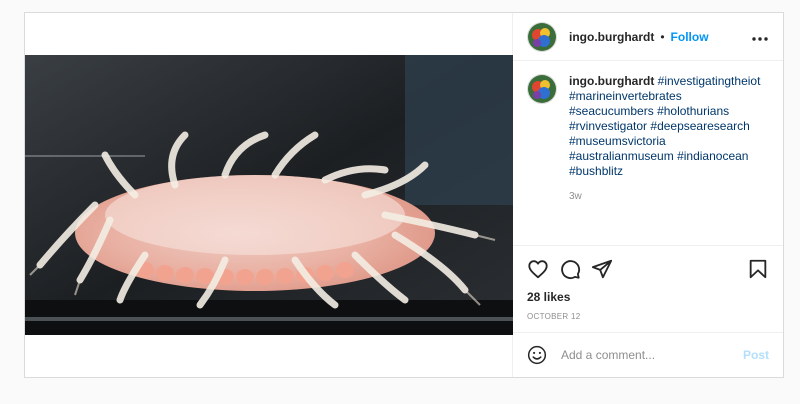  I want to click on comment-bubble-icon, so click(570, 269).